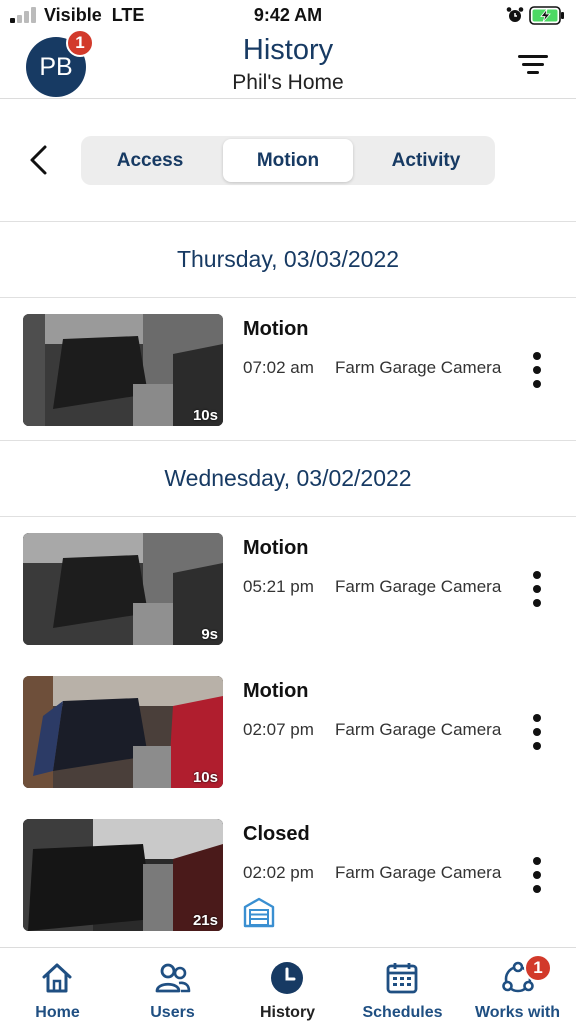 This screenshot has height=1024, width=576. I want to click on event-list-item: 9s Motion 05:21 pm Farm Garage Camera, so click(288, 588).